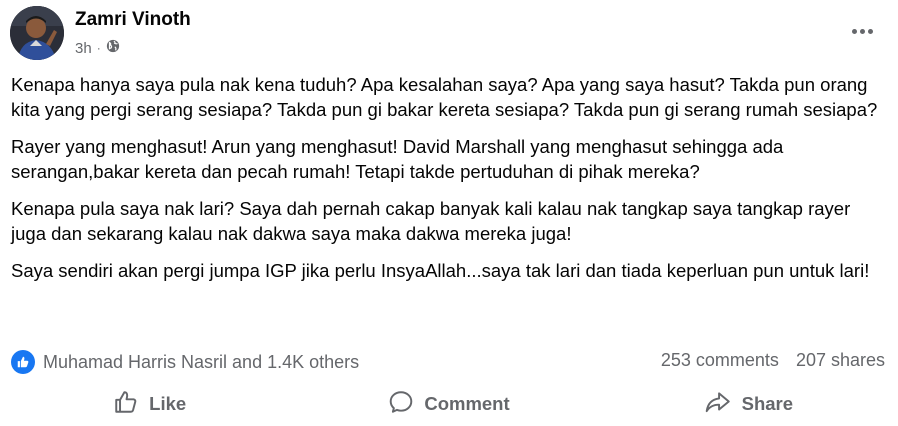 The image size is (898, 426). I want to click on reactions-summary: Muhamad Harris Nasril and 1.4K others, so click(185, 362).